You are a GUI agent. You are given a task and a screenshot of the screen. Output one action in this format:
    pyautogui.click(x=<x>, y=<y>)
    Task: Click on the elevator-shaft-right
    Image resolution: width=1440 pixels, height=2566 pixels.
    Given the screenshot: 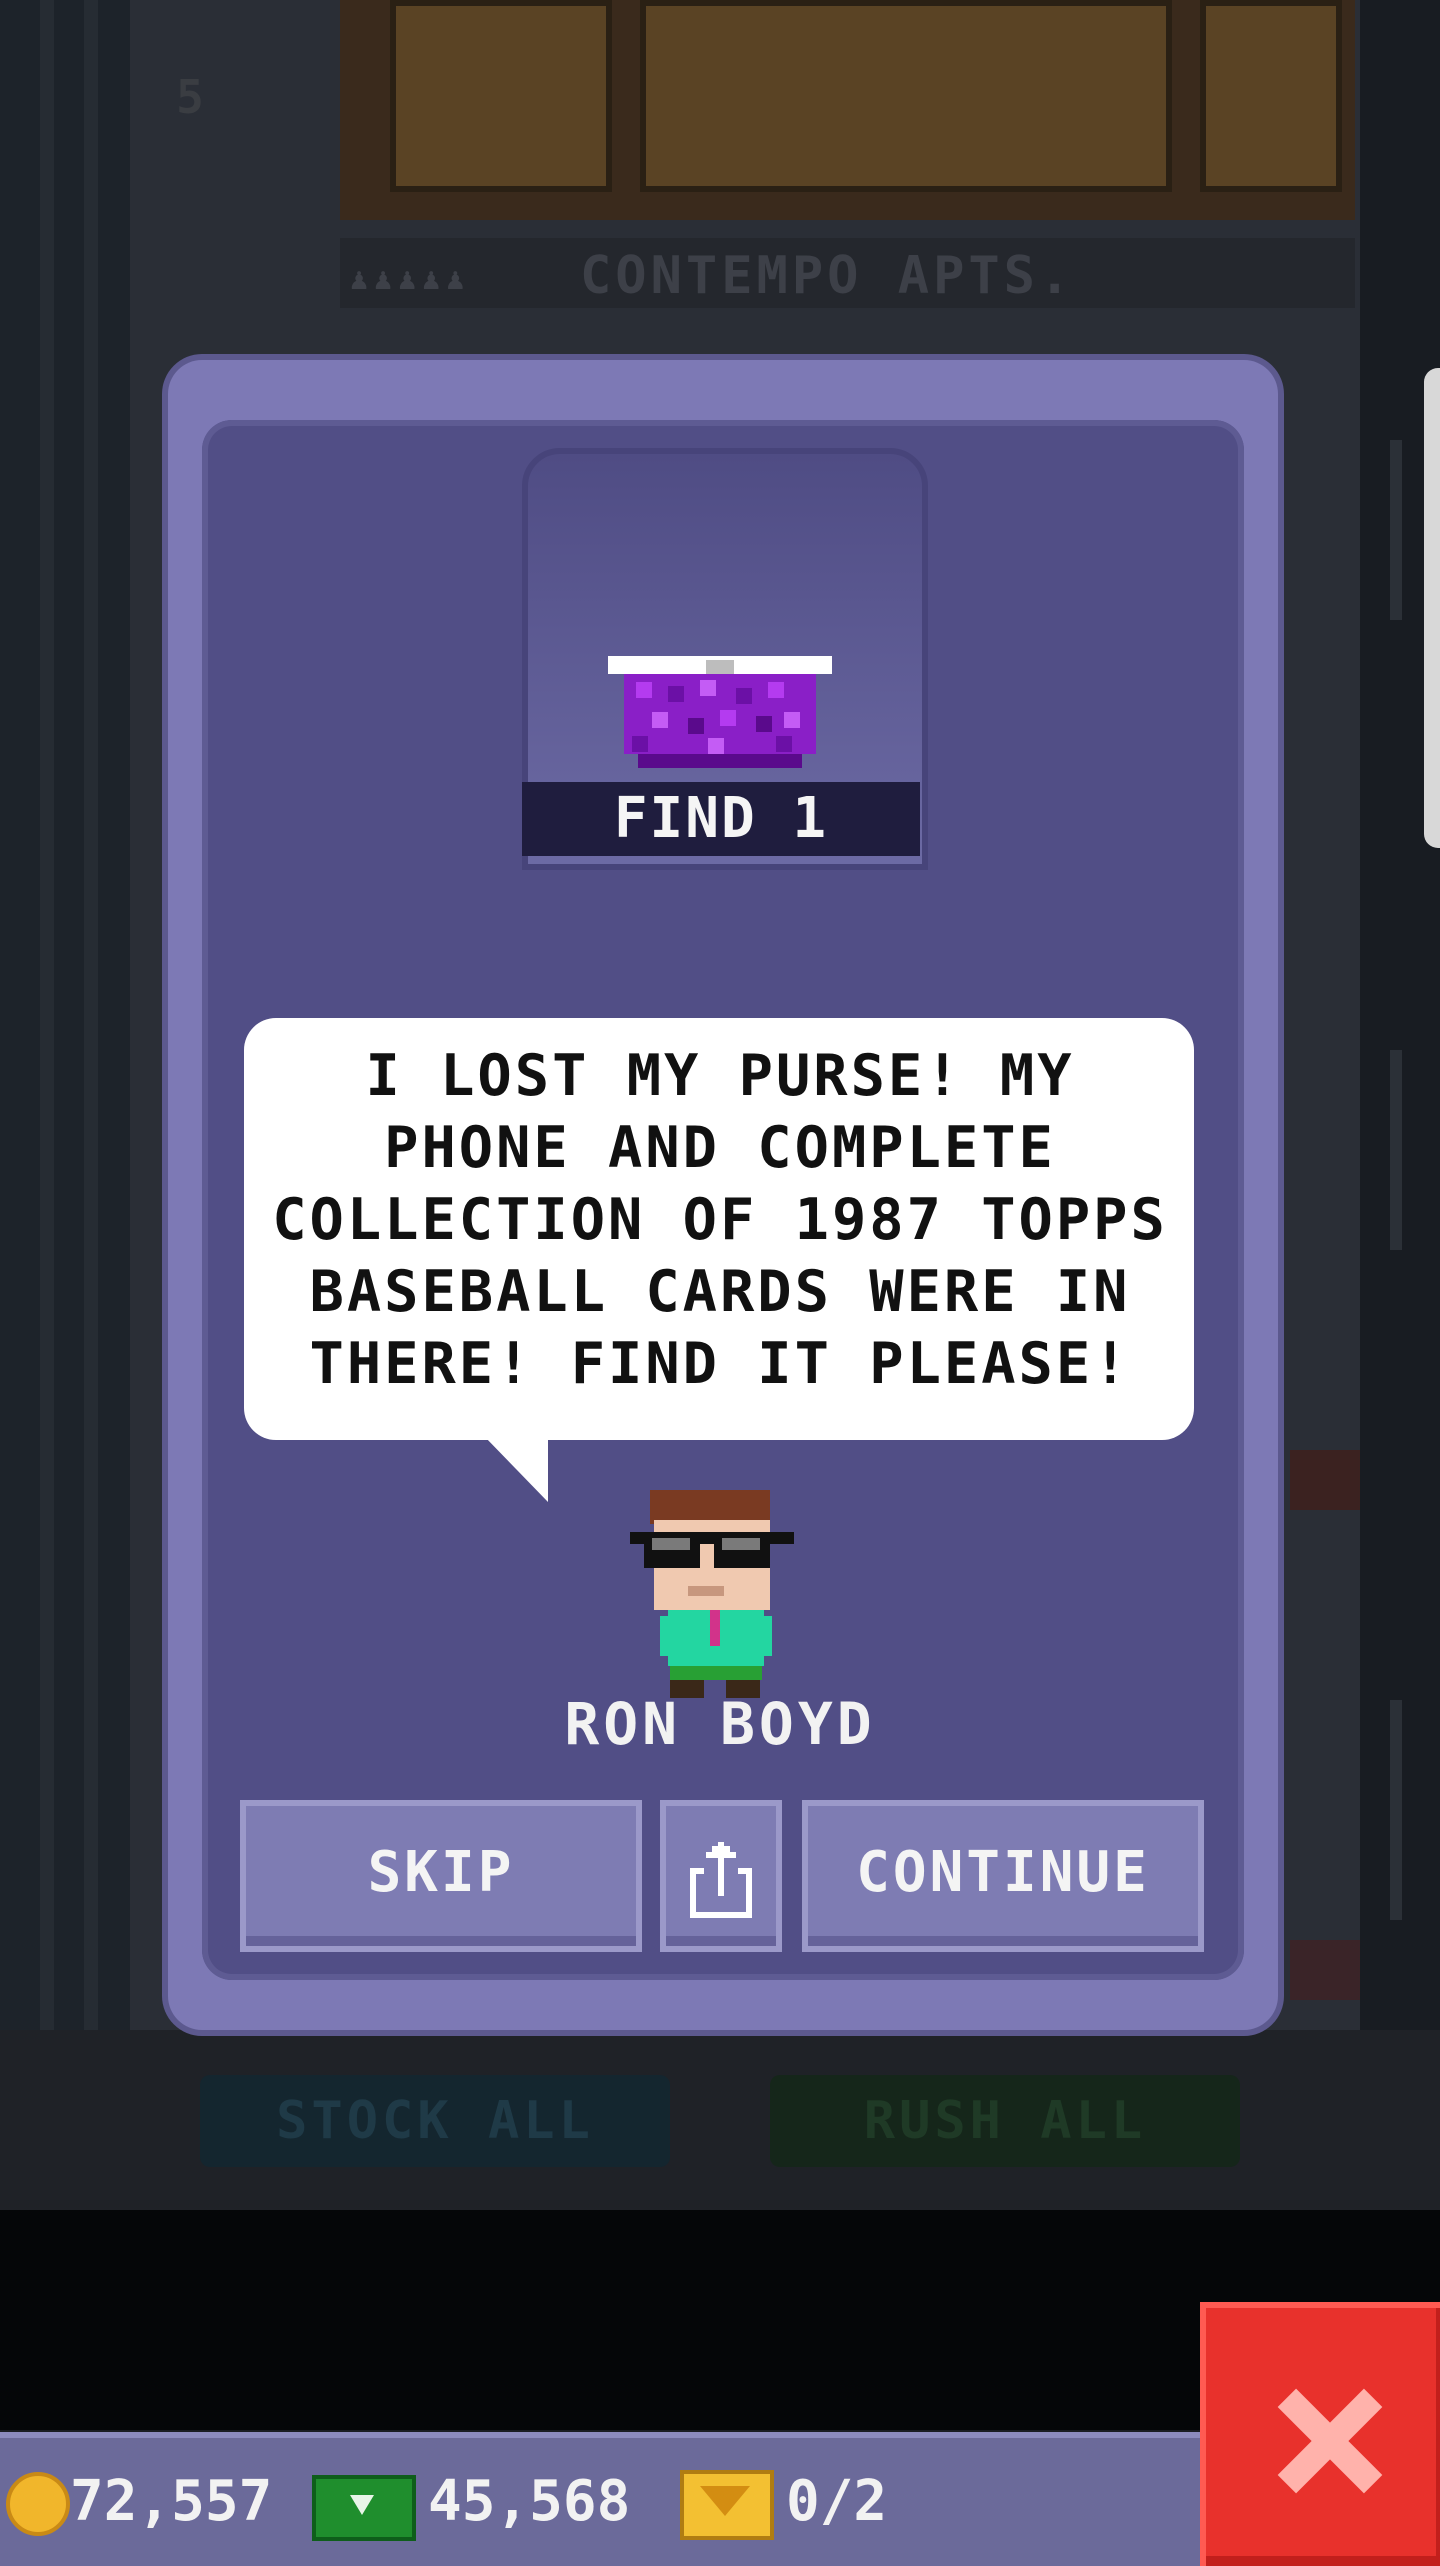 What is the action you would take?
    pyautogui.click(x=1400, y=1015)
    